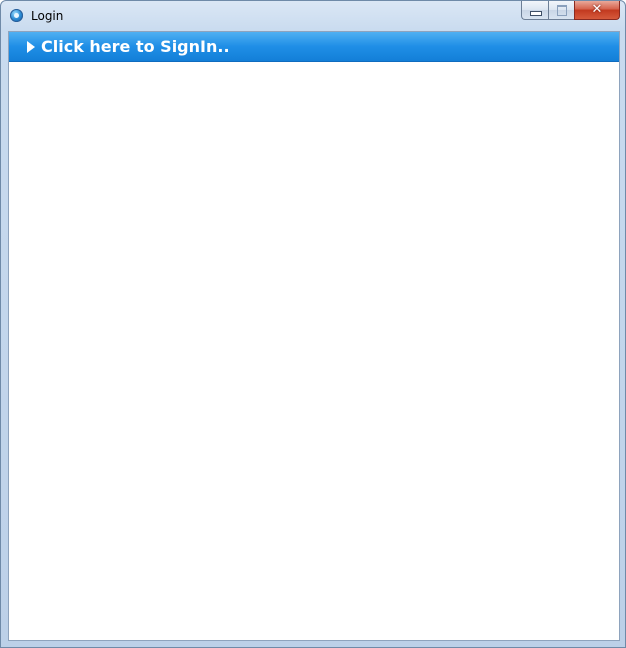 The image size is (626, 648). I want to click on maximize-icon, so click(562, 10).